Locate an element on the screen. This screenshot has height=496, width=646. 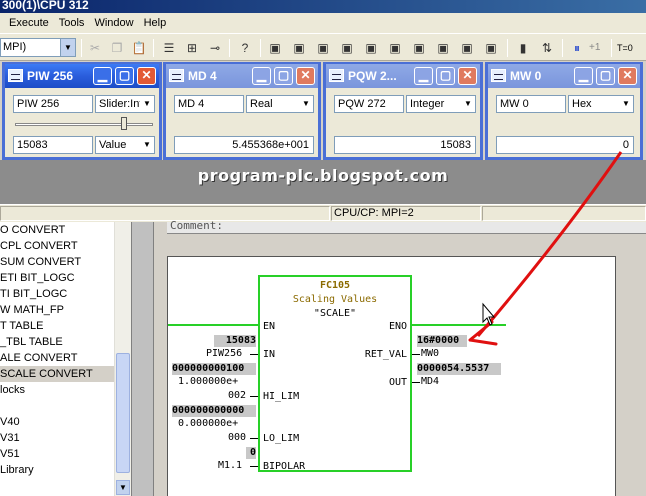
arrow-head is located at coordinates (483, 333).